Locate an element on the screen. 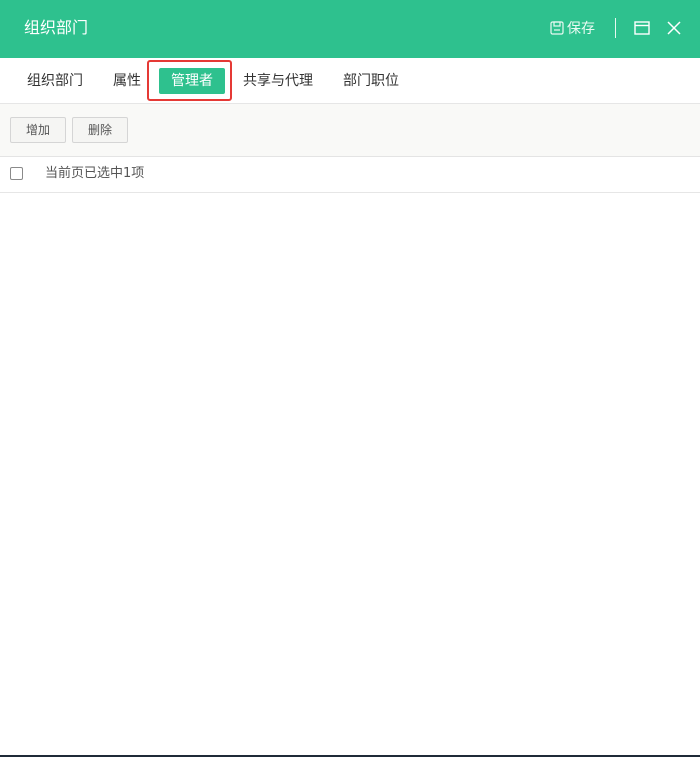 This screenshot has width=700, height=757. save-label: 保存 is located at coordinates (581, 29).